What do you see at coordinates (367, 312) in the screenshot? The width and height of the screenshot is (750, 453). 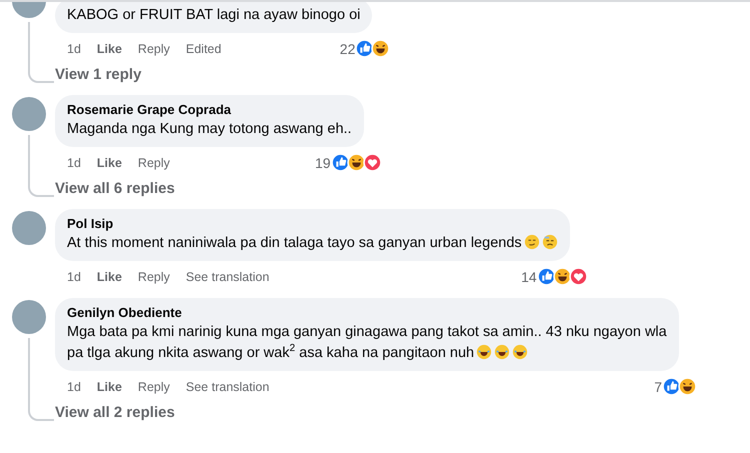 I see `author-name: Genilyn Obediente` at bounding box center [367, 312].